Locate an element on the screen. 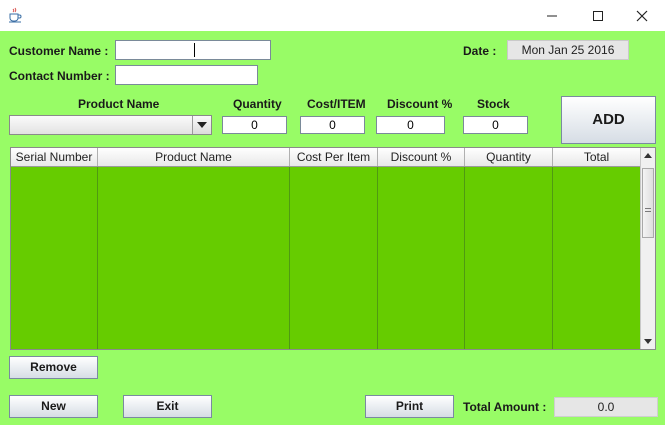 This screenshot has width=665, height=425. stock-input: 0 is located at coordinates (495, 125).